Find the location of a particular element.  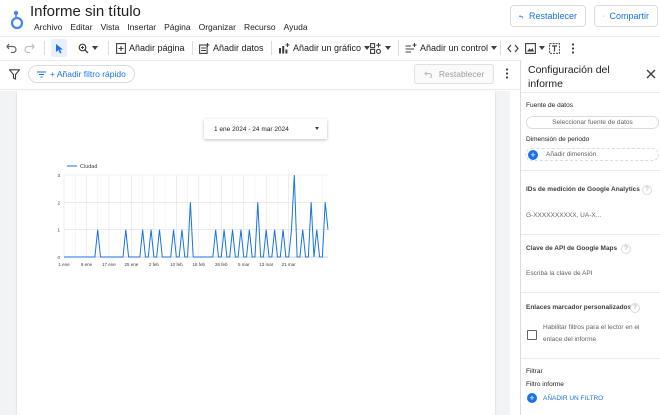

x-tick-label: 9 ene is located at coordinates (87, 264).